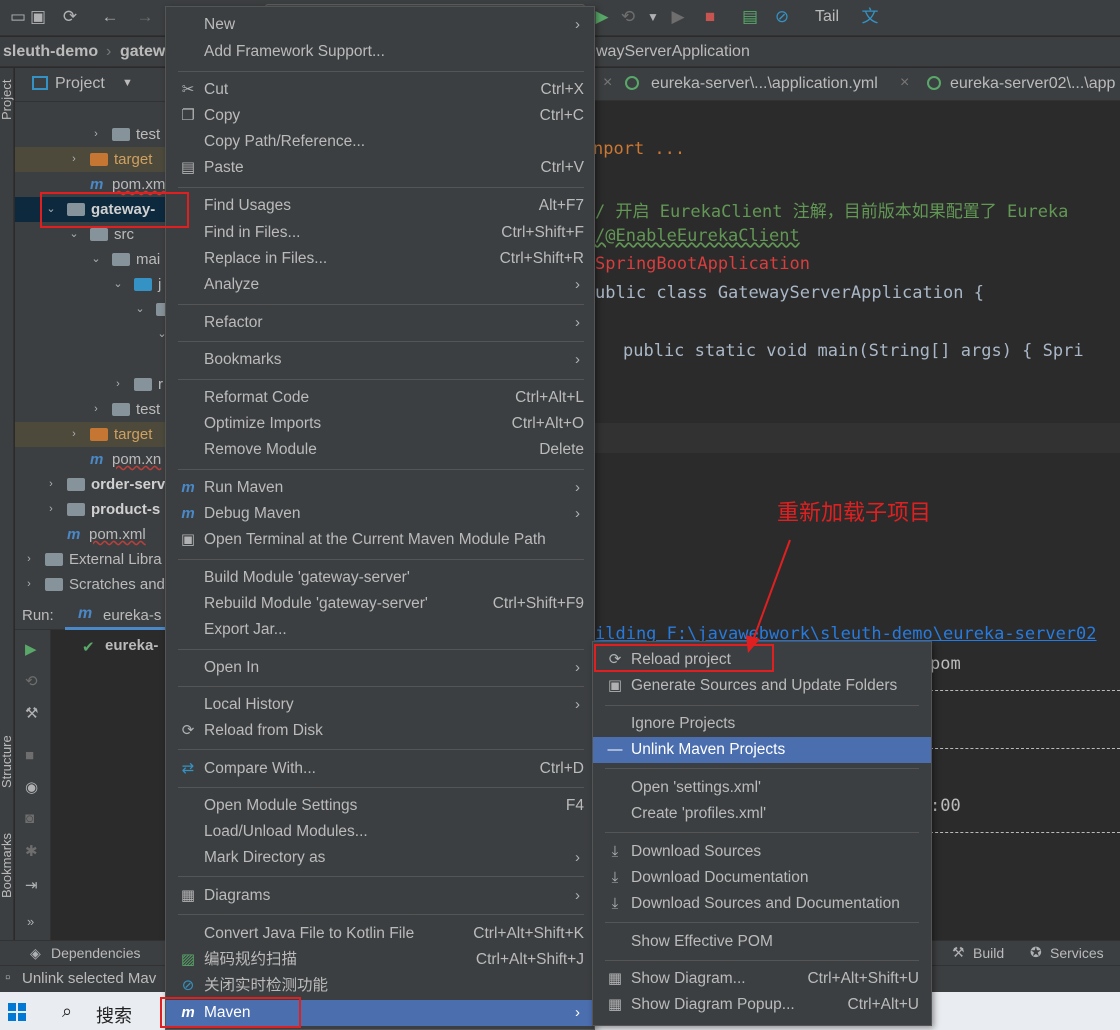 Image resolution: width=1120 pixels, height=1030 pixels. What do you see at coordinates (90, 384) in the screenshot?
I see `project-tree-item: › r` at bounding box center [90, 384].